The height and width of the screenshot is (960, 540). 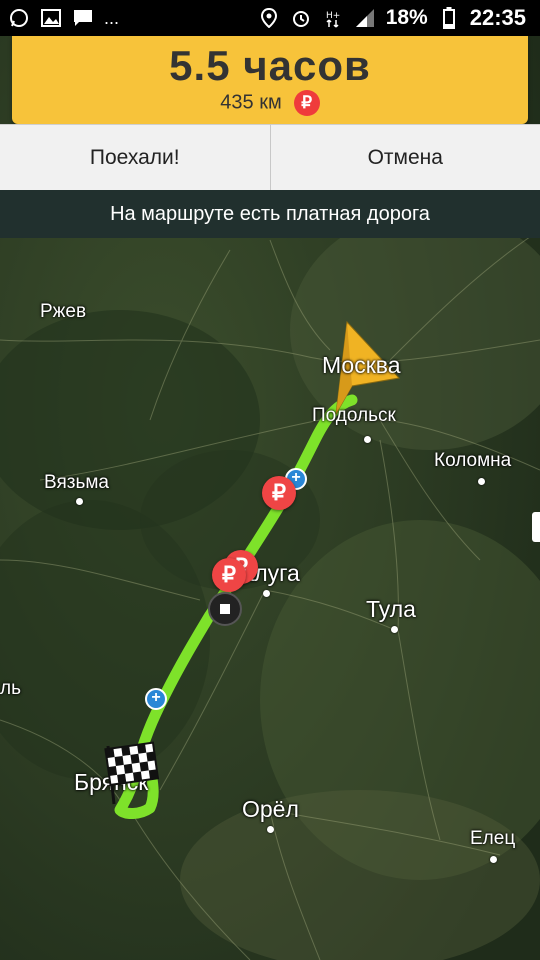 What do you see at coordinates (156, 699) in the screenshot?
I see `speed-camera-icon: +` at bounding box center [156, 699].